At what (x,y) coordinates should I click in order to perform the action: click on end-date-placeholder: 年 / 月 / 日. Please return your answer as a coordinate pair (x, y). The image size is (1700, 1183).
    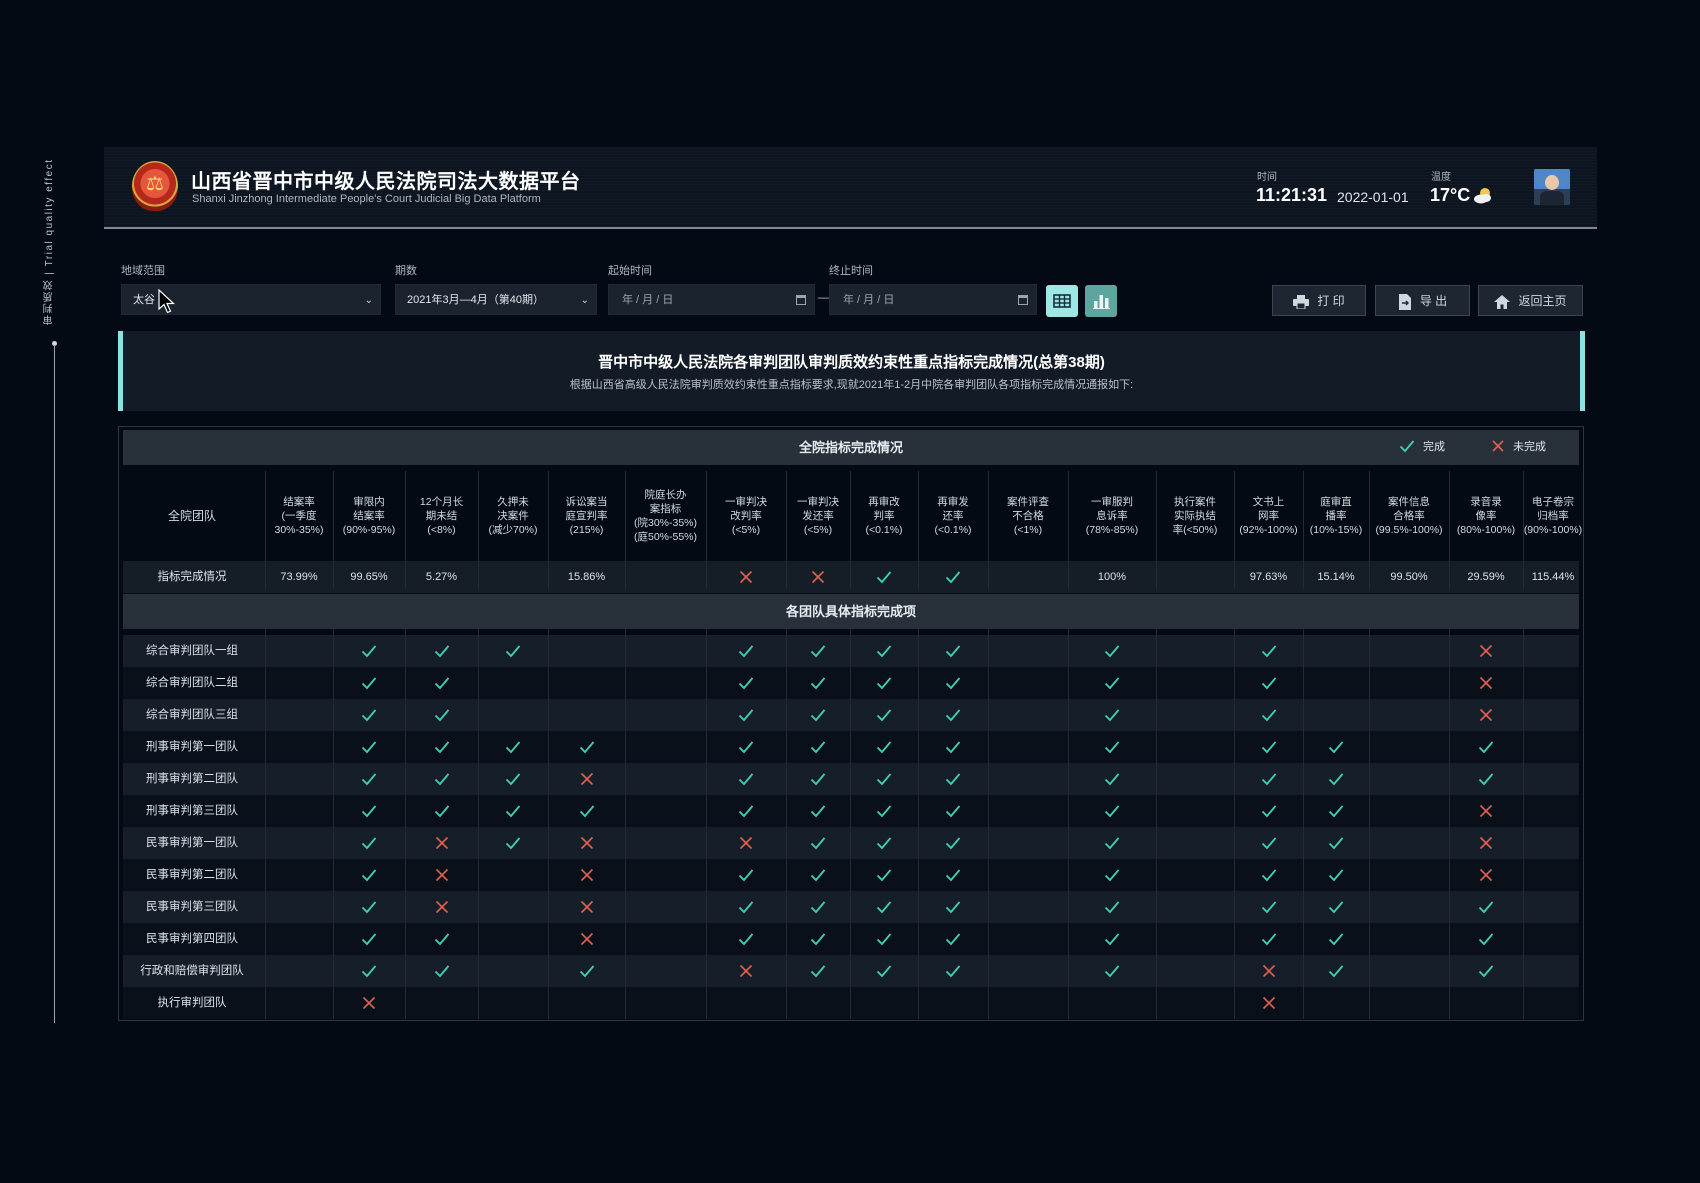
    Looking at the image, I should click on (869, 300).